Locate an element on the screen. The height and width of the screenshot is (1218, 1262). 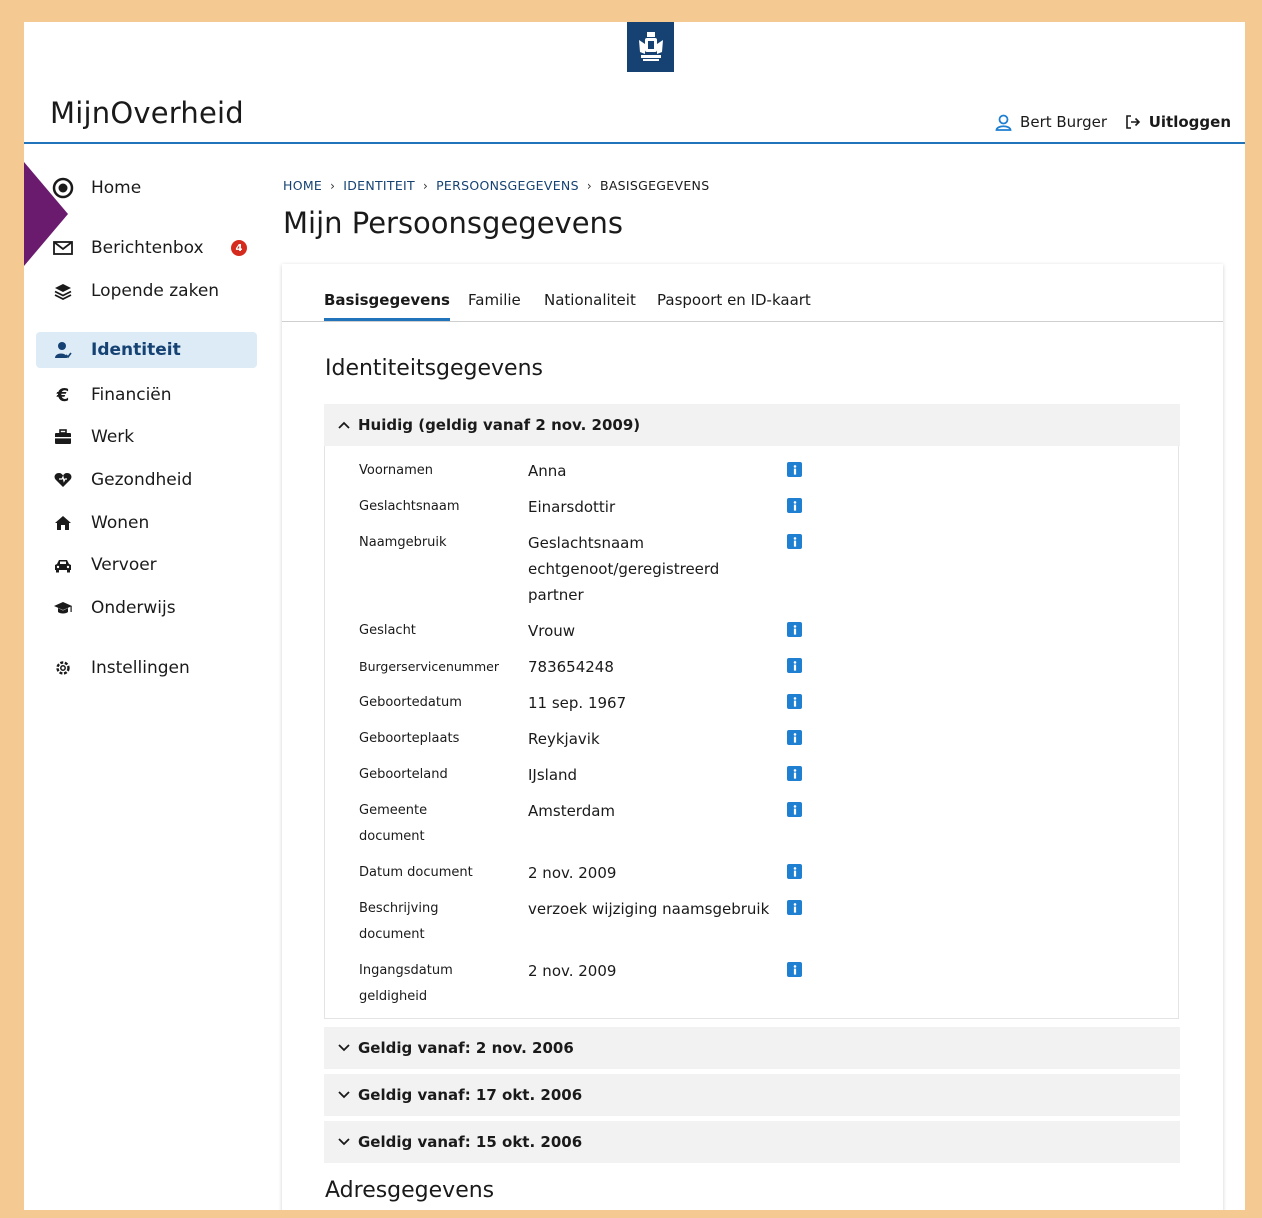
sidebar-item-wonen: Wonen is located at coordinates (146, 523).